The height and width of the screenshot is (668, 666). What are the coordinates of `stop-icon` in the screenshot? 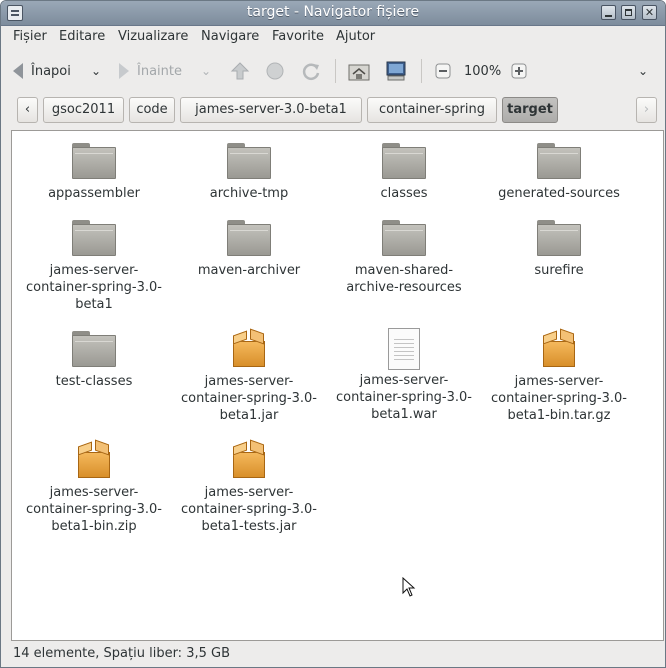 It's located at (275, 71).